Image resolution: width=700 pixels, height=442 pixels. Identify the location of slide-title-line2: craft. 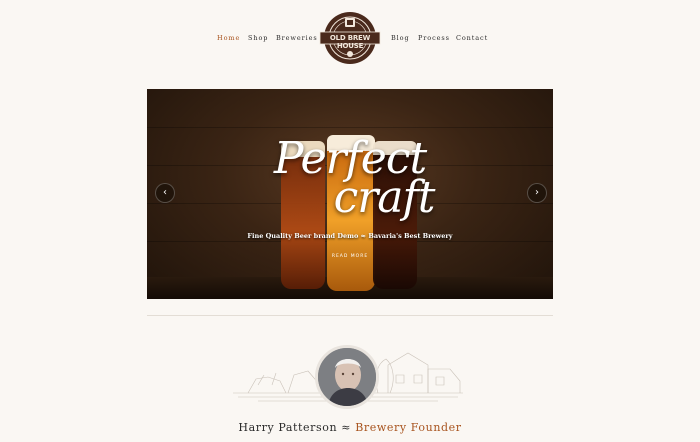
(384, 197).